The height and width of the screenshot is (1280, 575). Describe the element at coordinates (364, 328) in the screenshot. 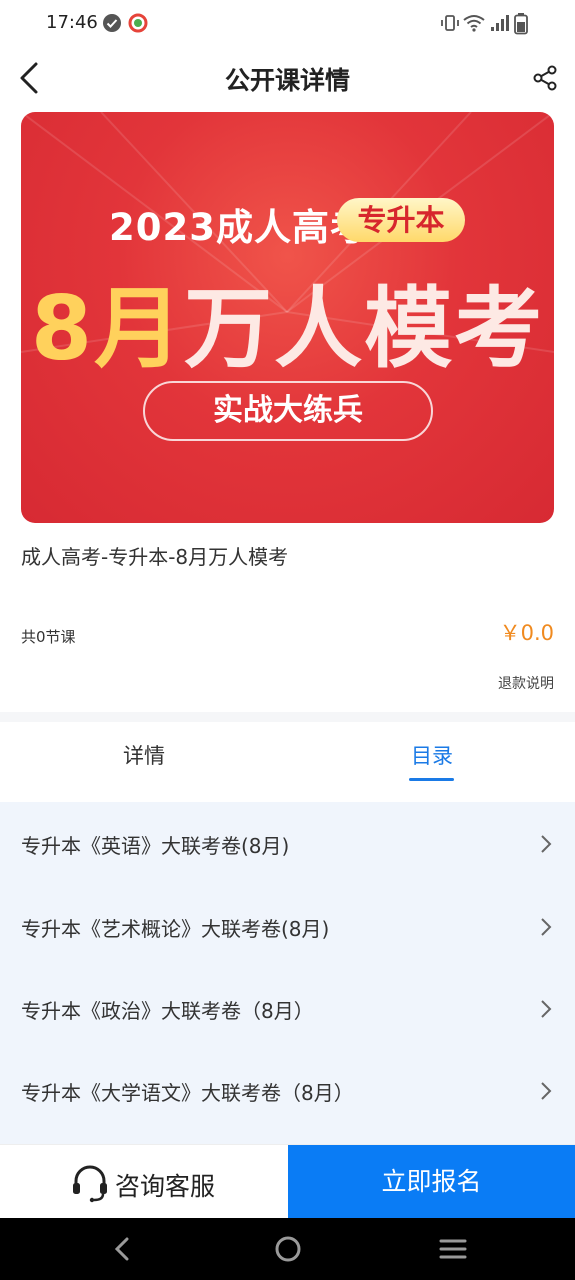

I see `banner-headline-rest: 万人模考` at that location.